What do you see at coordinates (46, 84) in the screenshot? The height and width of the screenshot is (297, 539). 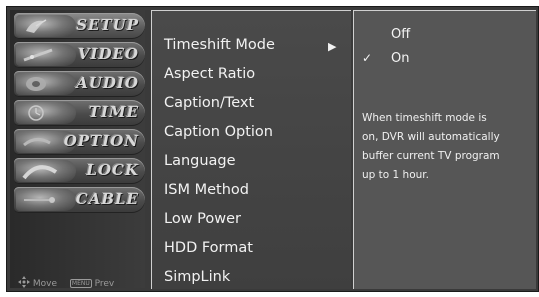 I see `speaker-icon` at bounding box center [46, 84].